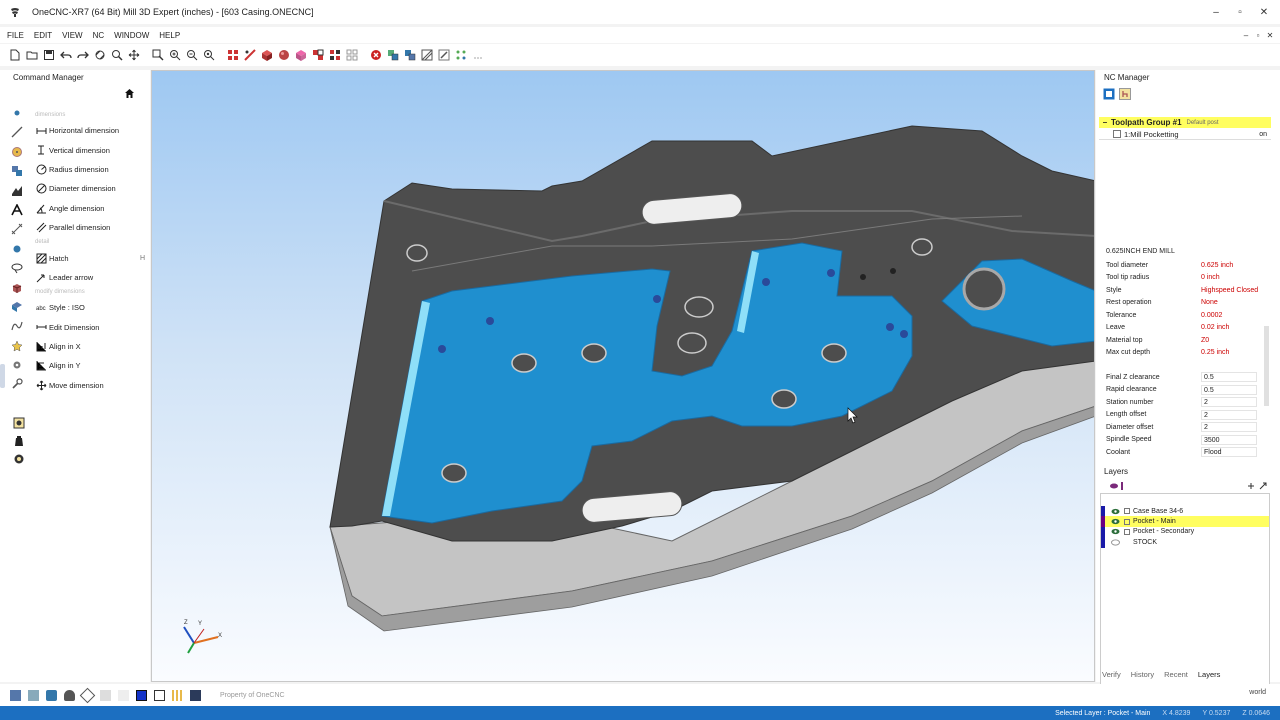 The height and width of the screenshot is (720, 1280). Describe the element at coordinates (351, 55) in the screenshot. I see `grid-outline-icon` at that location.